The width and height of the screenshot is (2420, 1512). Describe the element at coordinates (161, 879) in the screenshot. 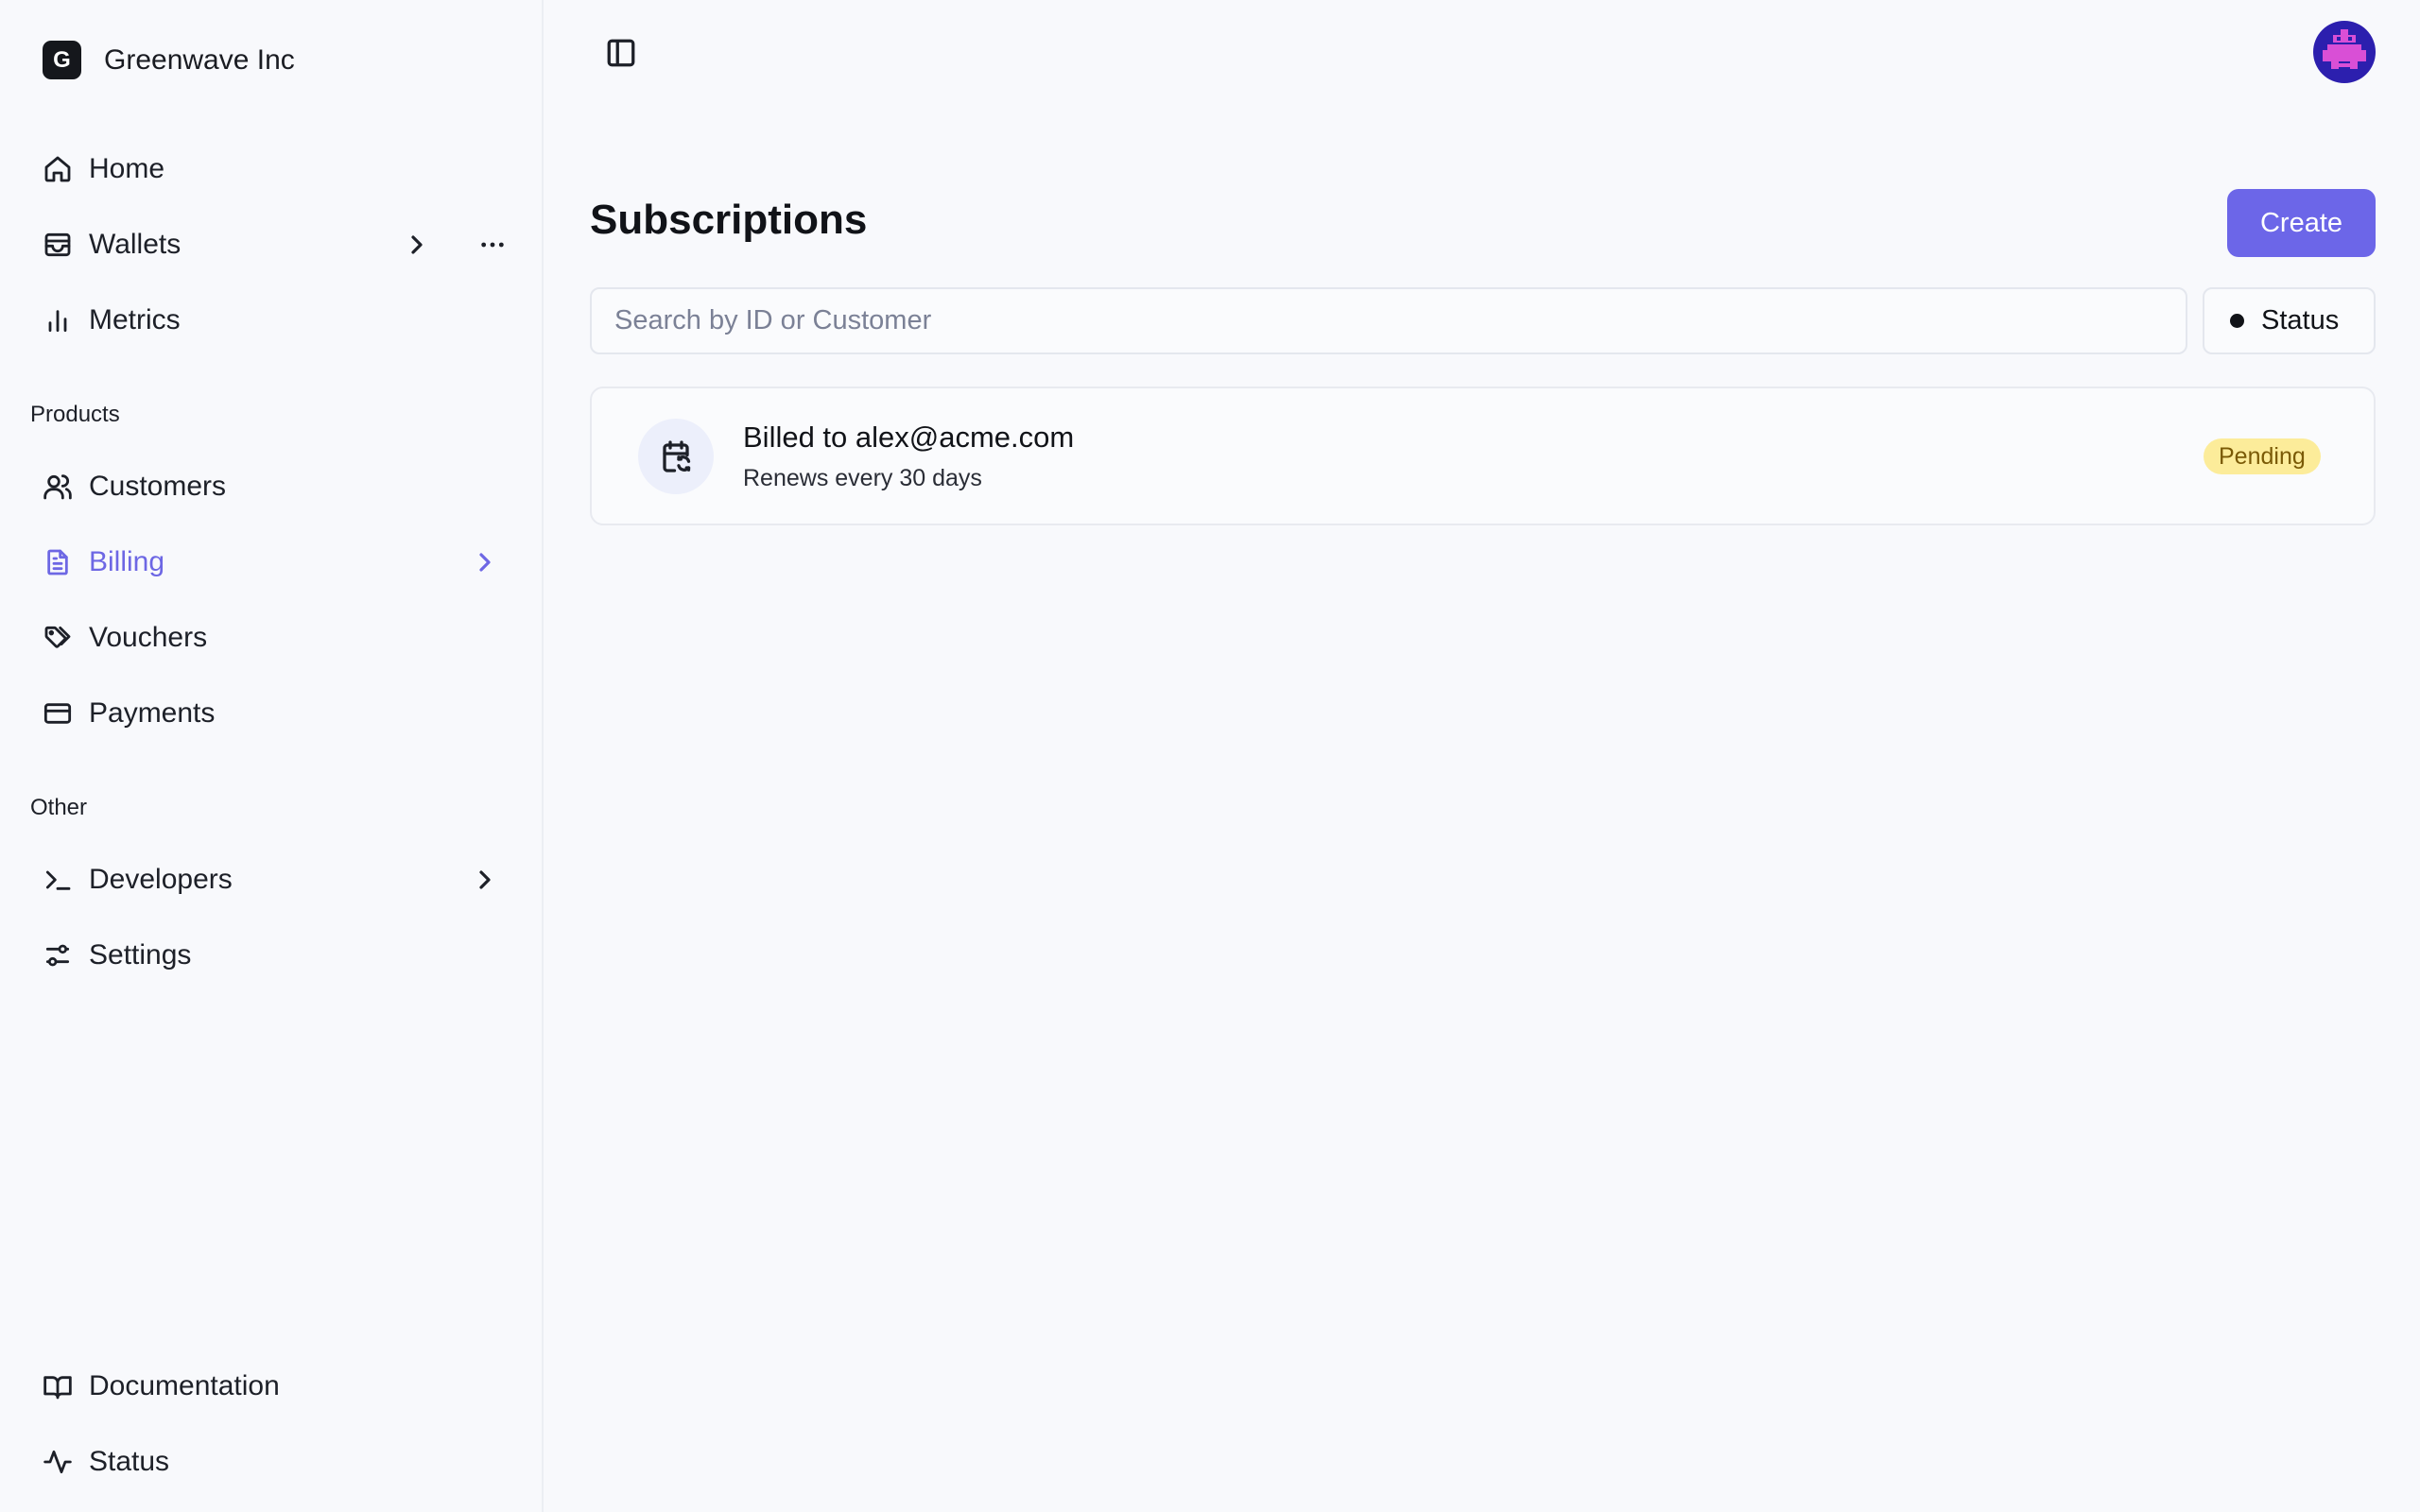

I see `sidebar-item-label: Developers` at that location.